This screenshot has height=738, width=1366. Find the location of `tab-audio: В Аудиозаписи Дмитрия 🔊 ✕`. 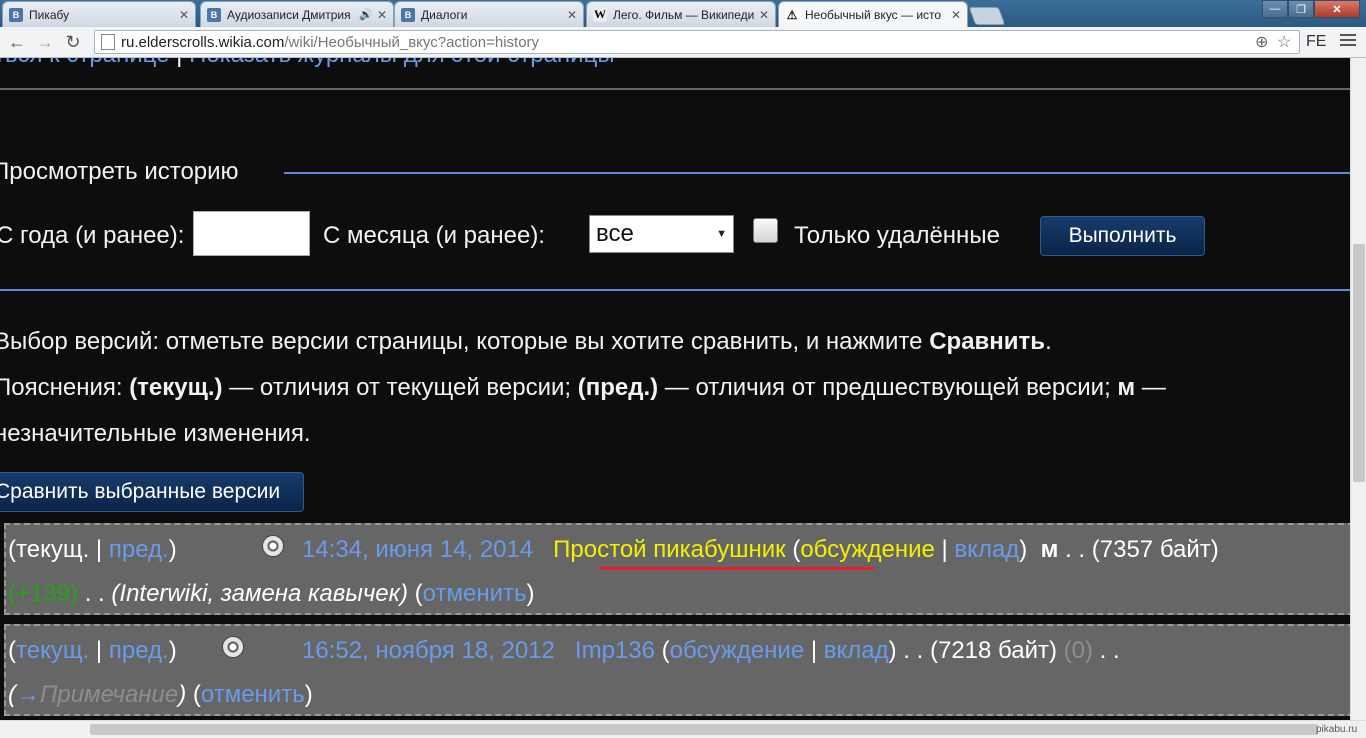

tab-audio: В Аудиозаписи Дмитрия 🔊 ✕ is located at coordinates (297, 14).